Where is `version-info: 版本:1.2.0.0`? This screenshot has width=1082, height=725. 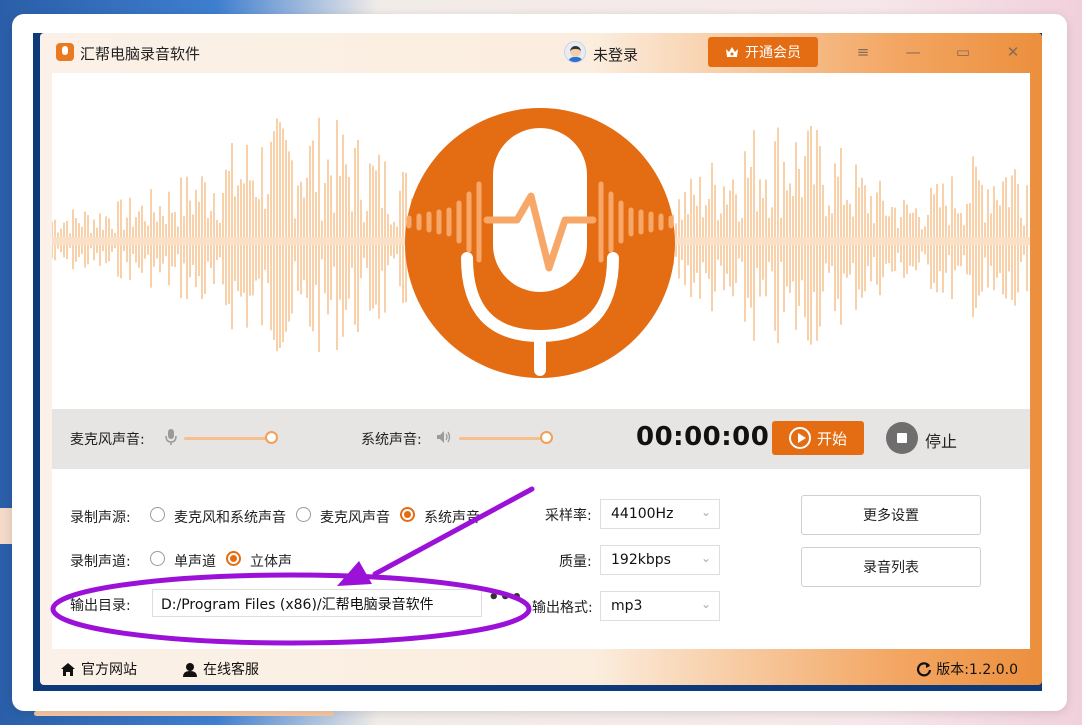
version-info: 版本:1.2.0.0 is located at coordinates (967, 669).